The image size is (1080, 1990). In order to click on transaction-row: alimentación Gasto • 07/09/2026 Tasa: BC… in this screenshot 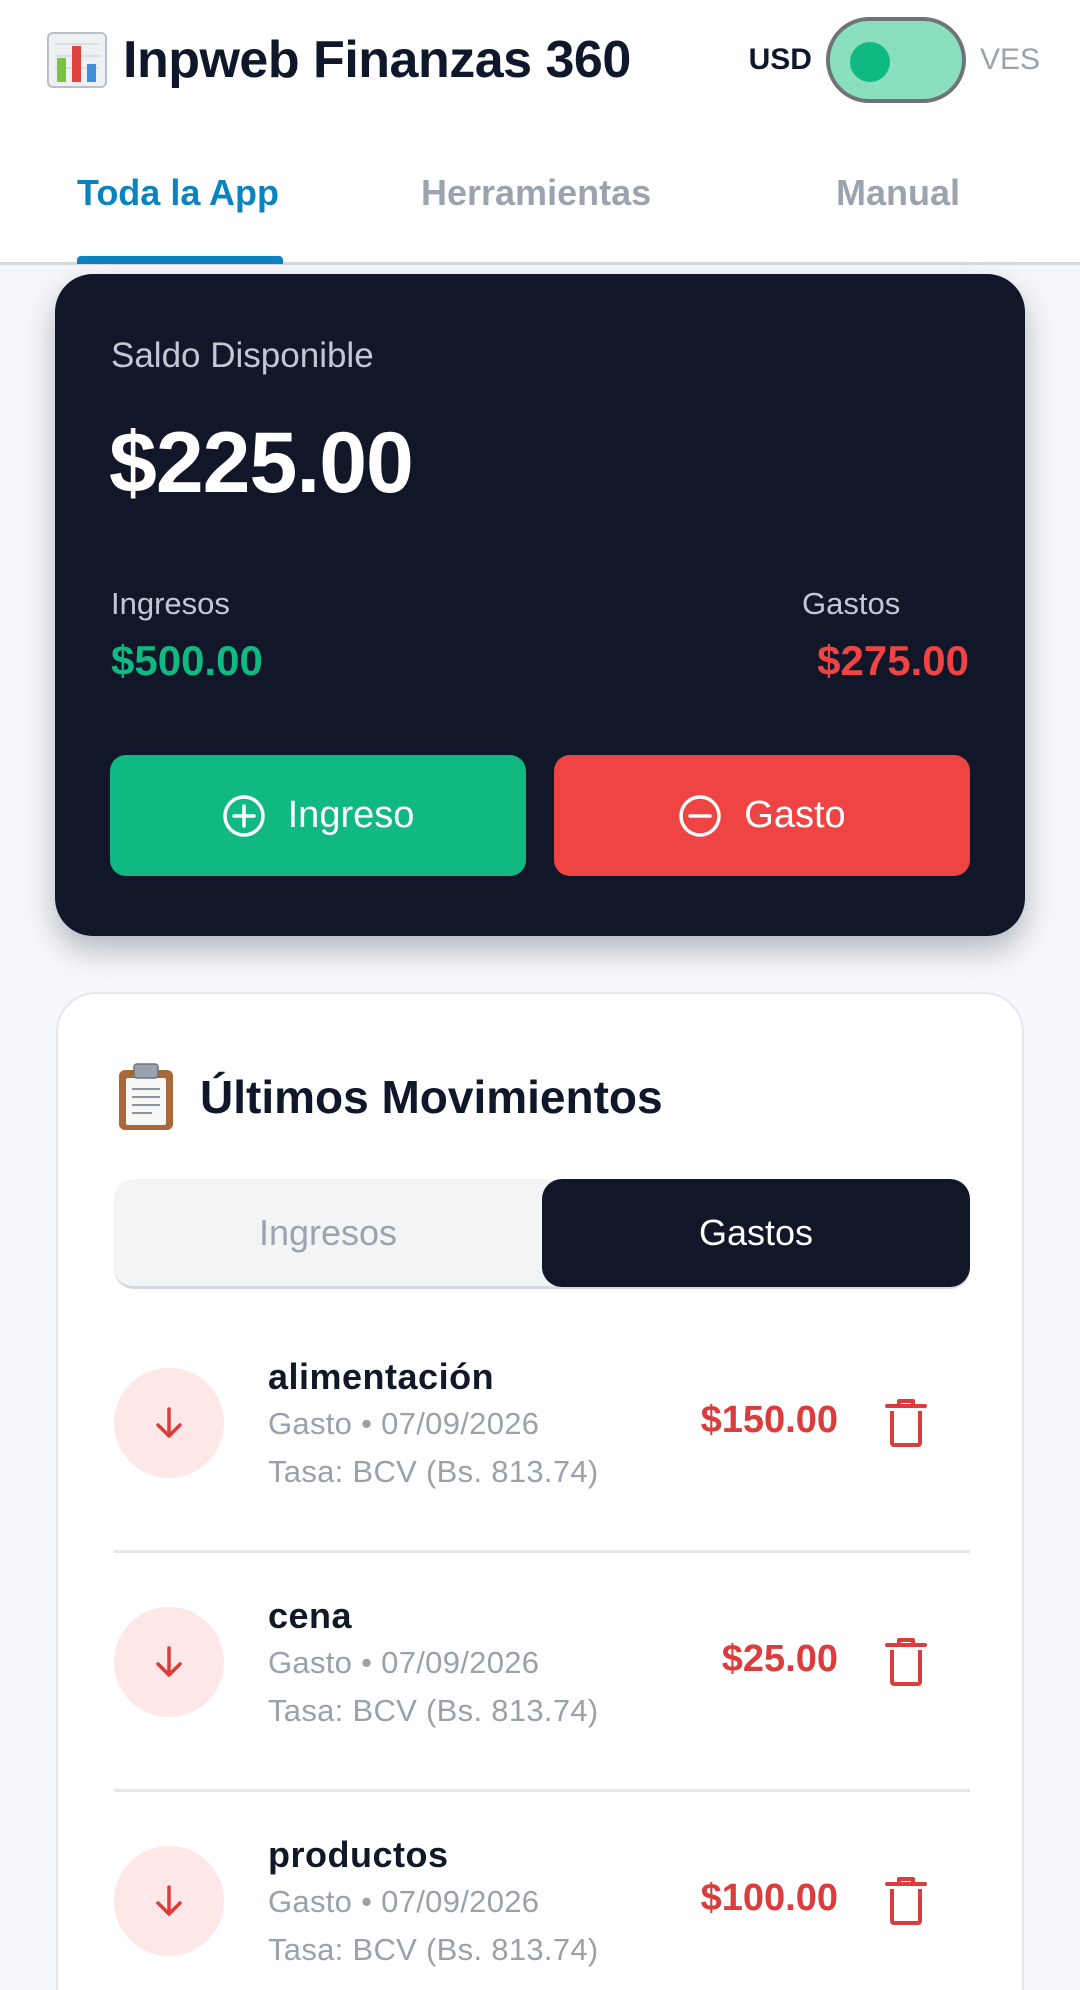, I will do `click(542, 1433)`.